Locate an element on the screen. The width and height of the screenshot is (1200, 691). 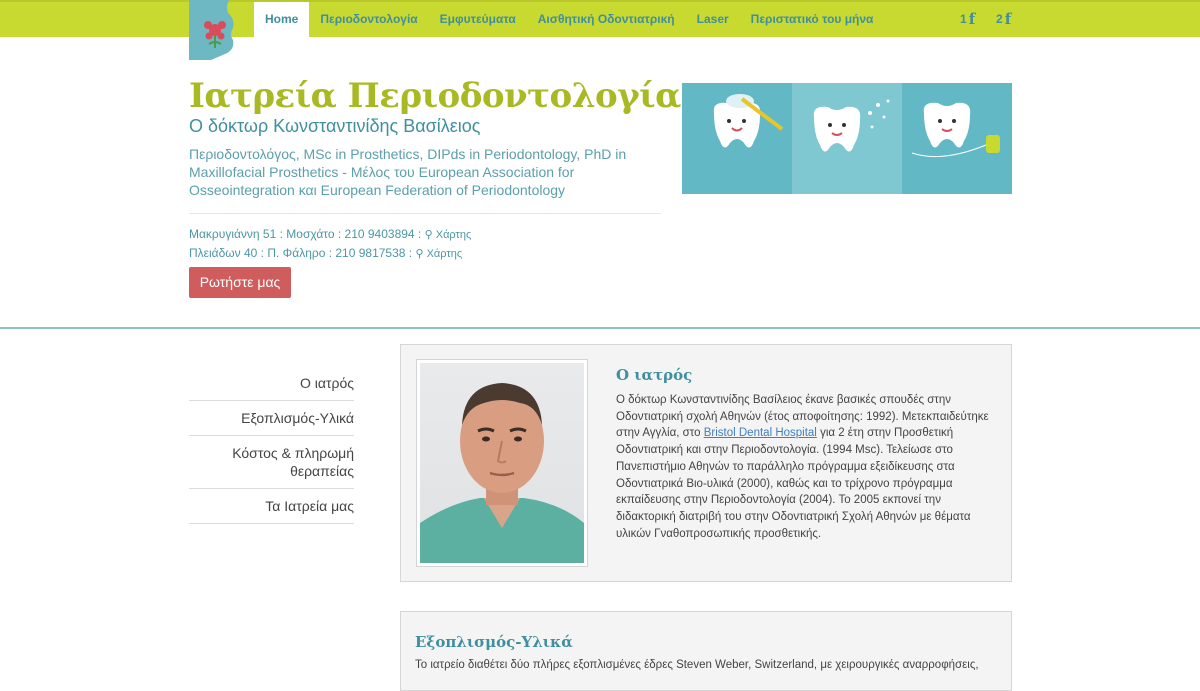
teeth-banner is located at coordinates (847, 138).